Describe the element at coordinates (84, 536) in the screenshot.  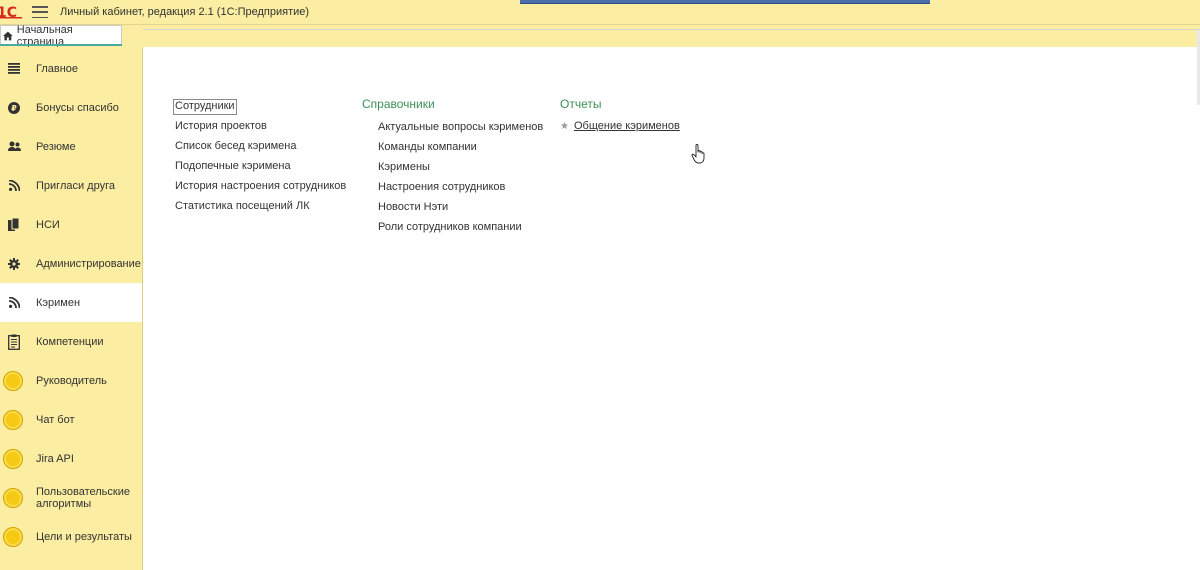
I see `sidebar-item-label: Цели и результаты` at that location.